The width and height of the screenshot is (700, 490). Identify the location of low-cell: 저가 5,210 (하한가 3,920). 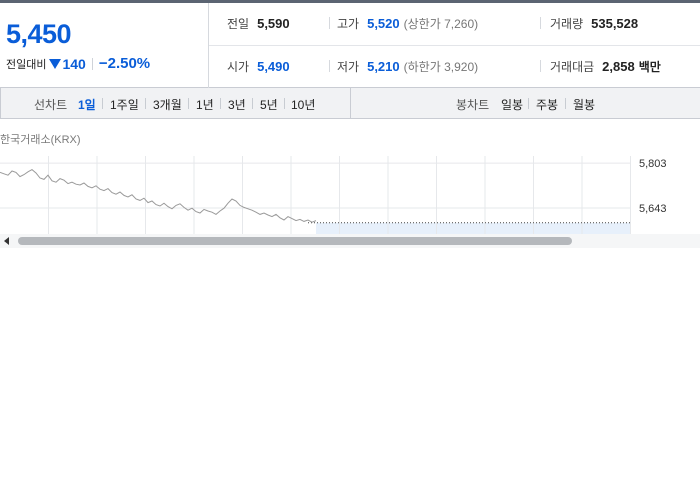
(407, 66).